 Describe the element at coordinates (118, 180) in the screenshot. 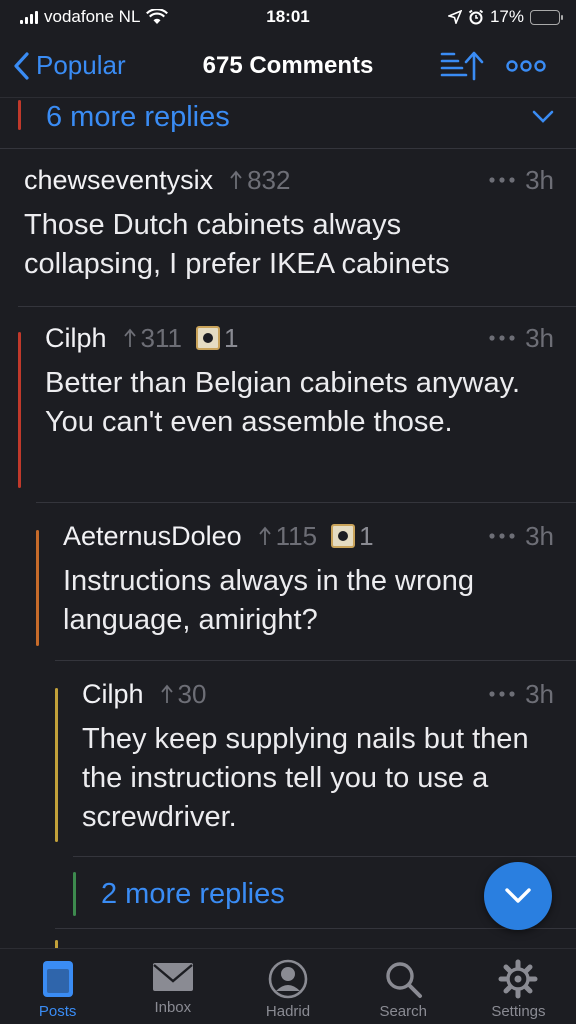

I see `comment-author: chewseventysix` at that location.